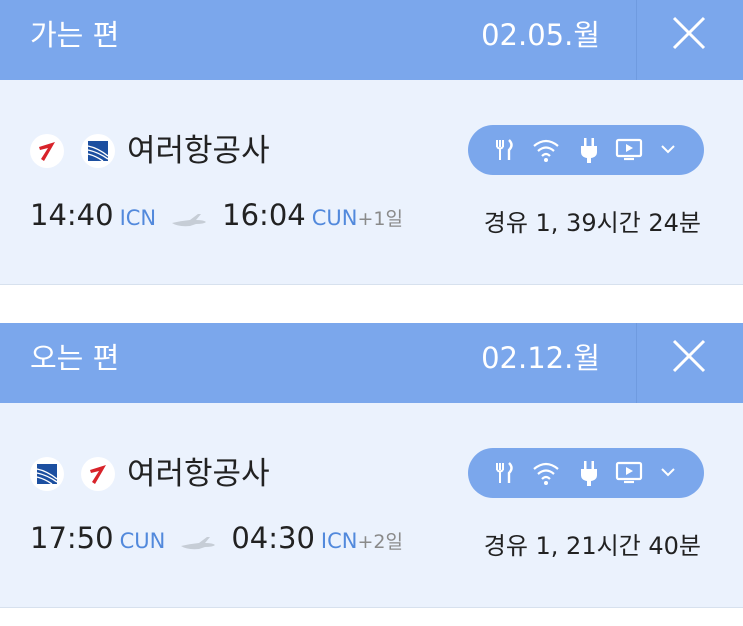  What do you see at coordinates (371, 296) in the screenshot?
I see `section-gap` at bounding box center [371, 296].